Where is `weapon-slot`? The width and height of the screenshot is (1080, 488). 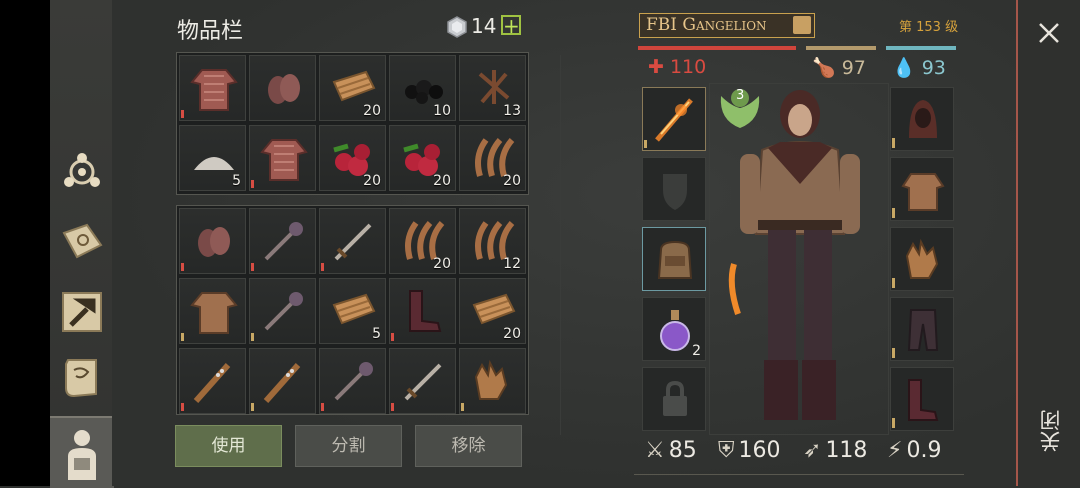
weapon-slot is located at coordinates (674, 119).